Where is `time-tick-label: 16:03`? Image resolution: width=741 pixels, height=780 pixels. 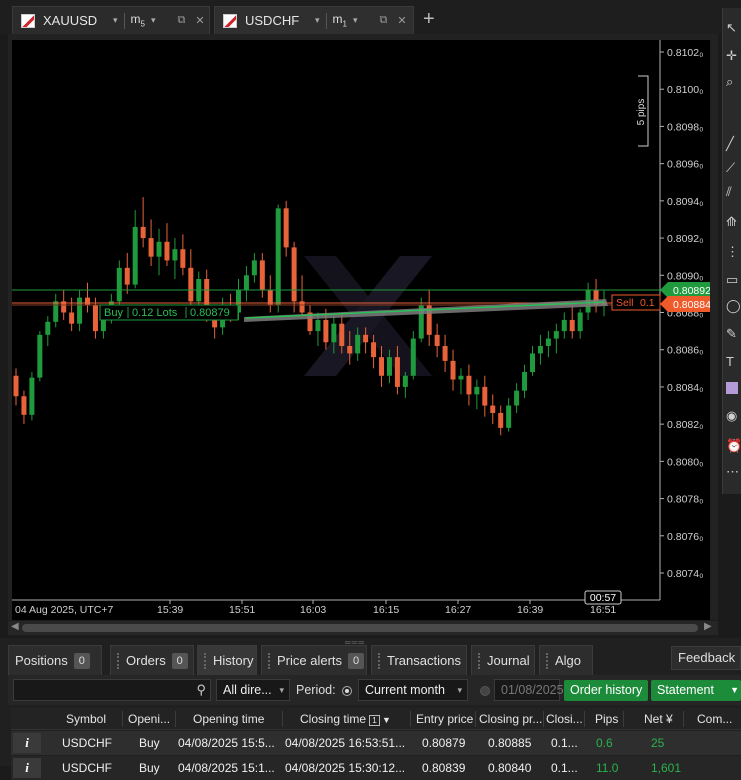 time-tick-label: 16:03 is located at coordinates (313, 610).